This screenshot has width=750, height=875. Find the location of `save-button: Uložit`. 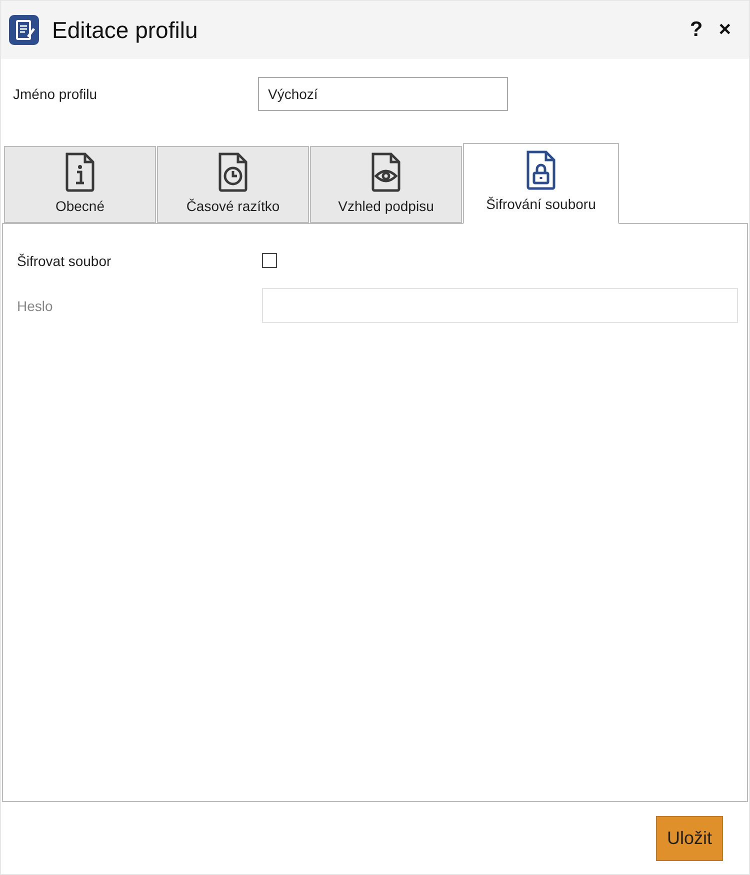

save-button: Uložit is located at coordinates (689, 838).